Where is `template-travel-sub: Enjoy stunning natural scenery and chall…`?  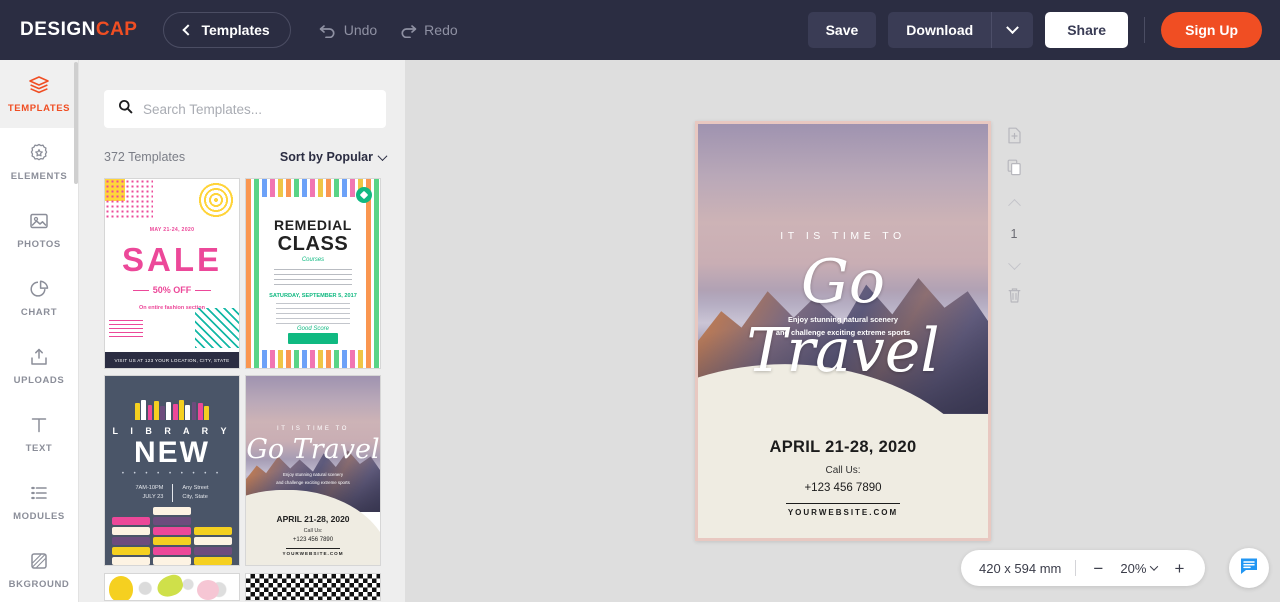
template-travel-sub: Enjoy stunning natural scenery and chall… is located at coordinates (313, 478).